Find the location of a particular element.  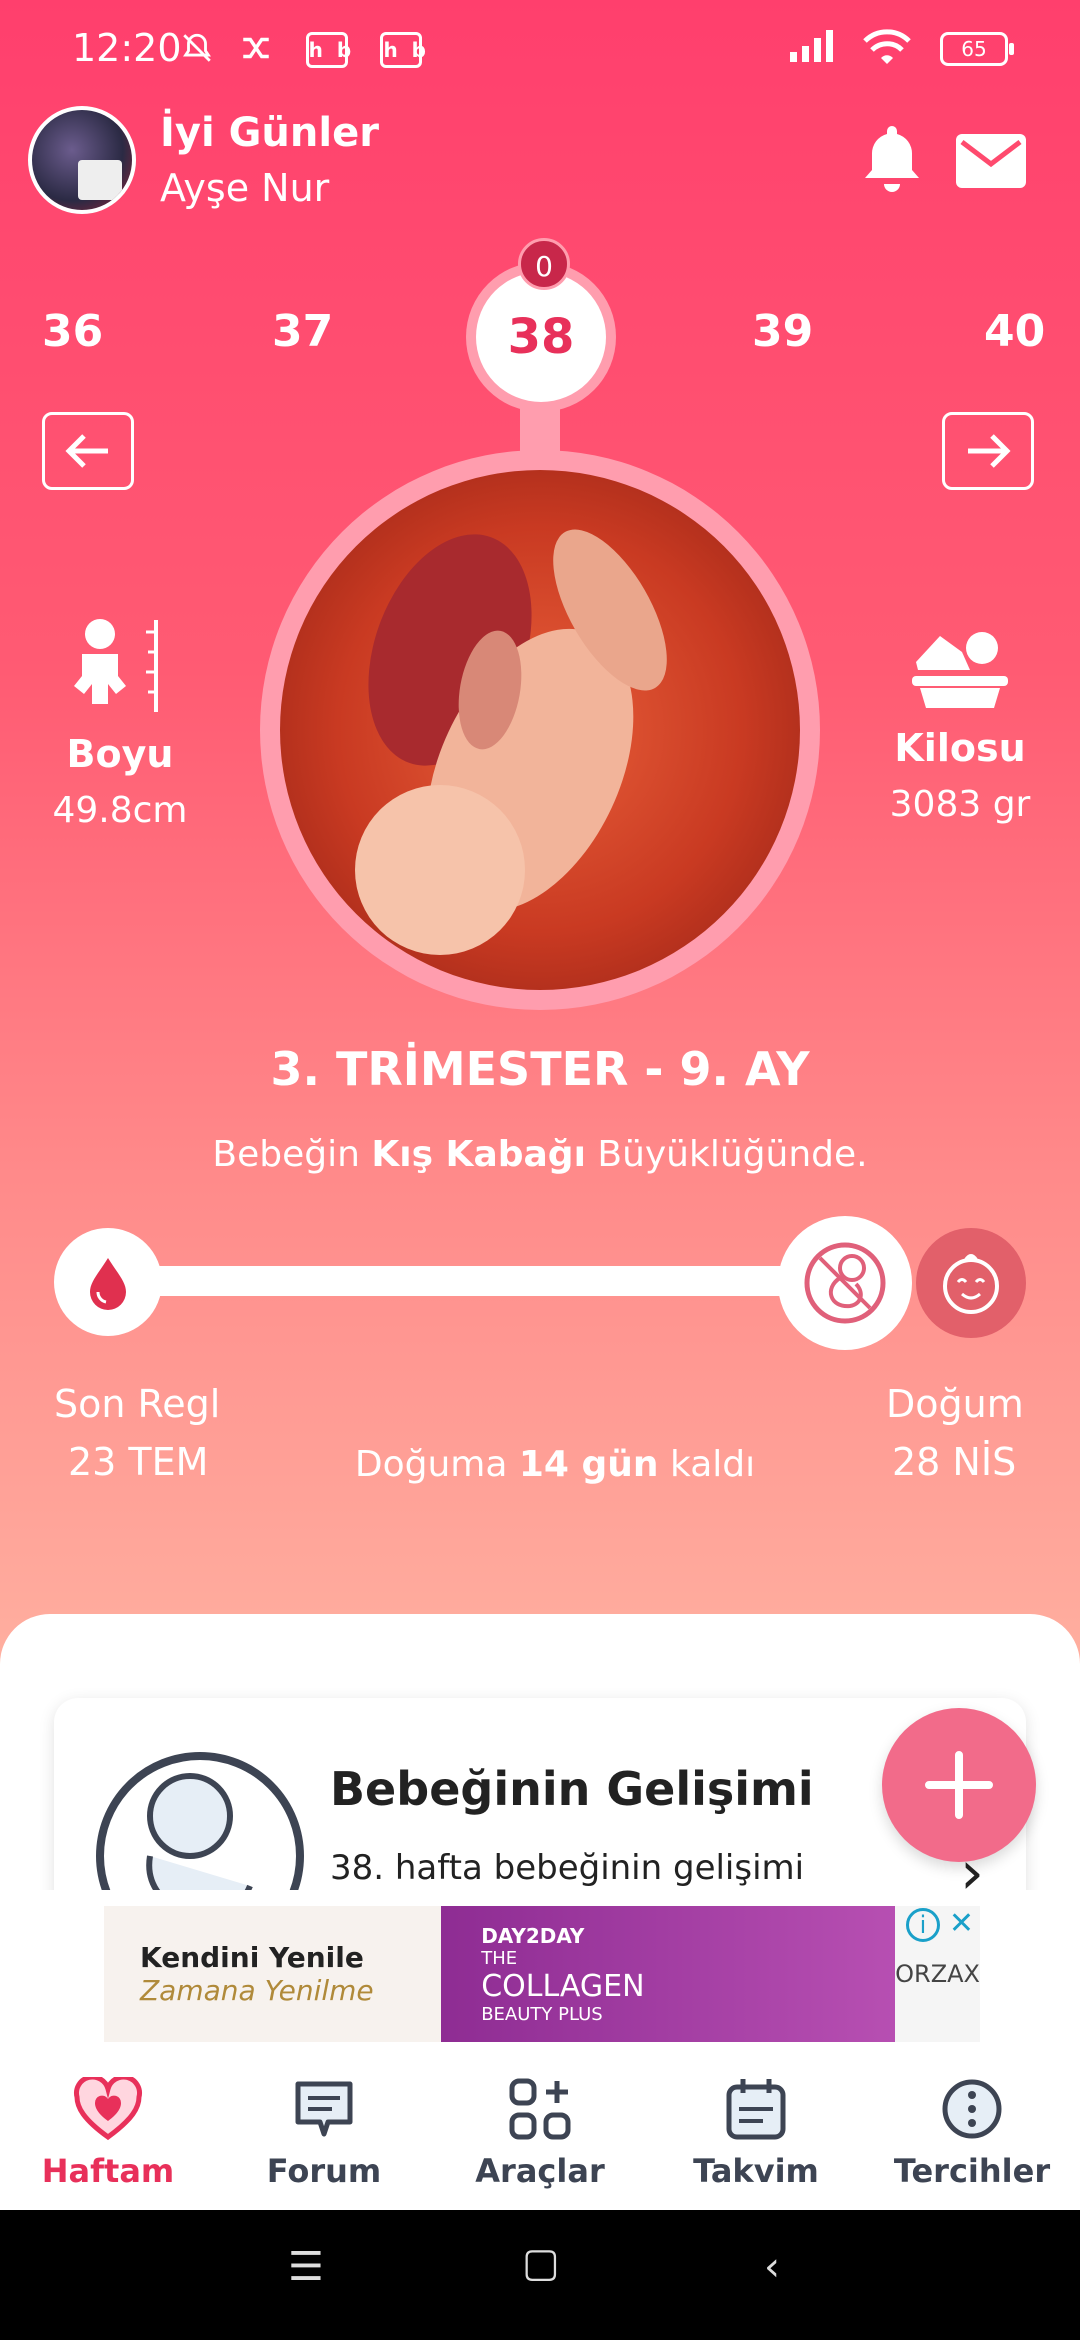

ad-product-name: COLLAGEN is located at coordinates (563, 1986).